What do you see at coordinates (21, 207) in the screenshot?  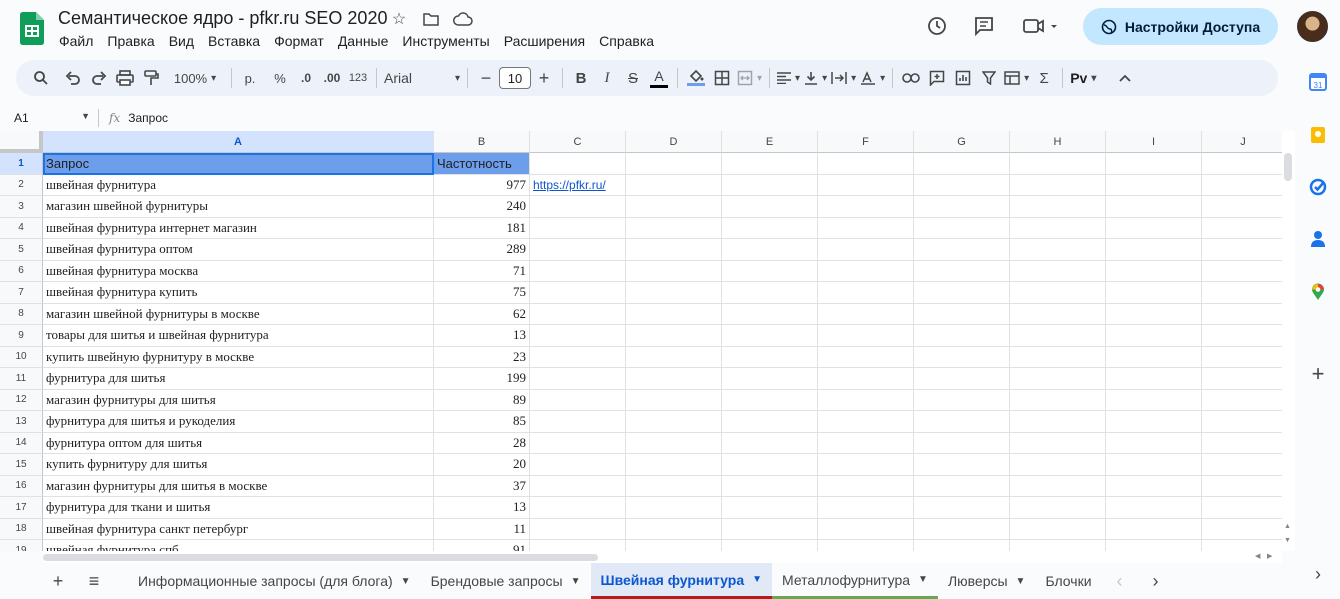 I see `row-header: 3` at bounding box center [21, 207].